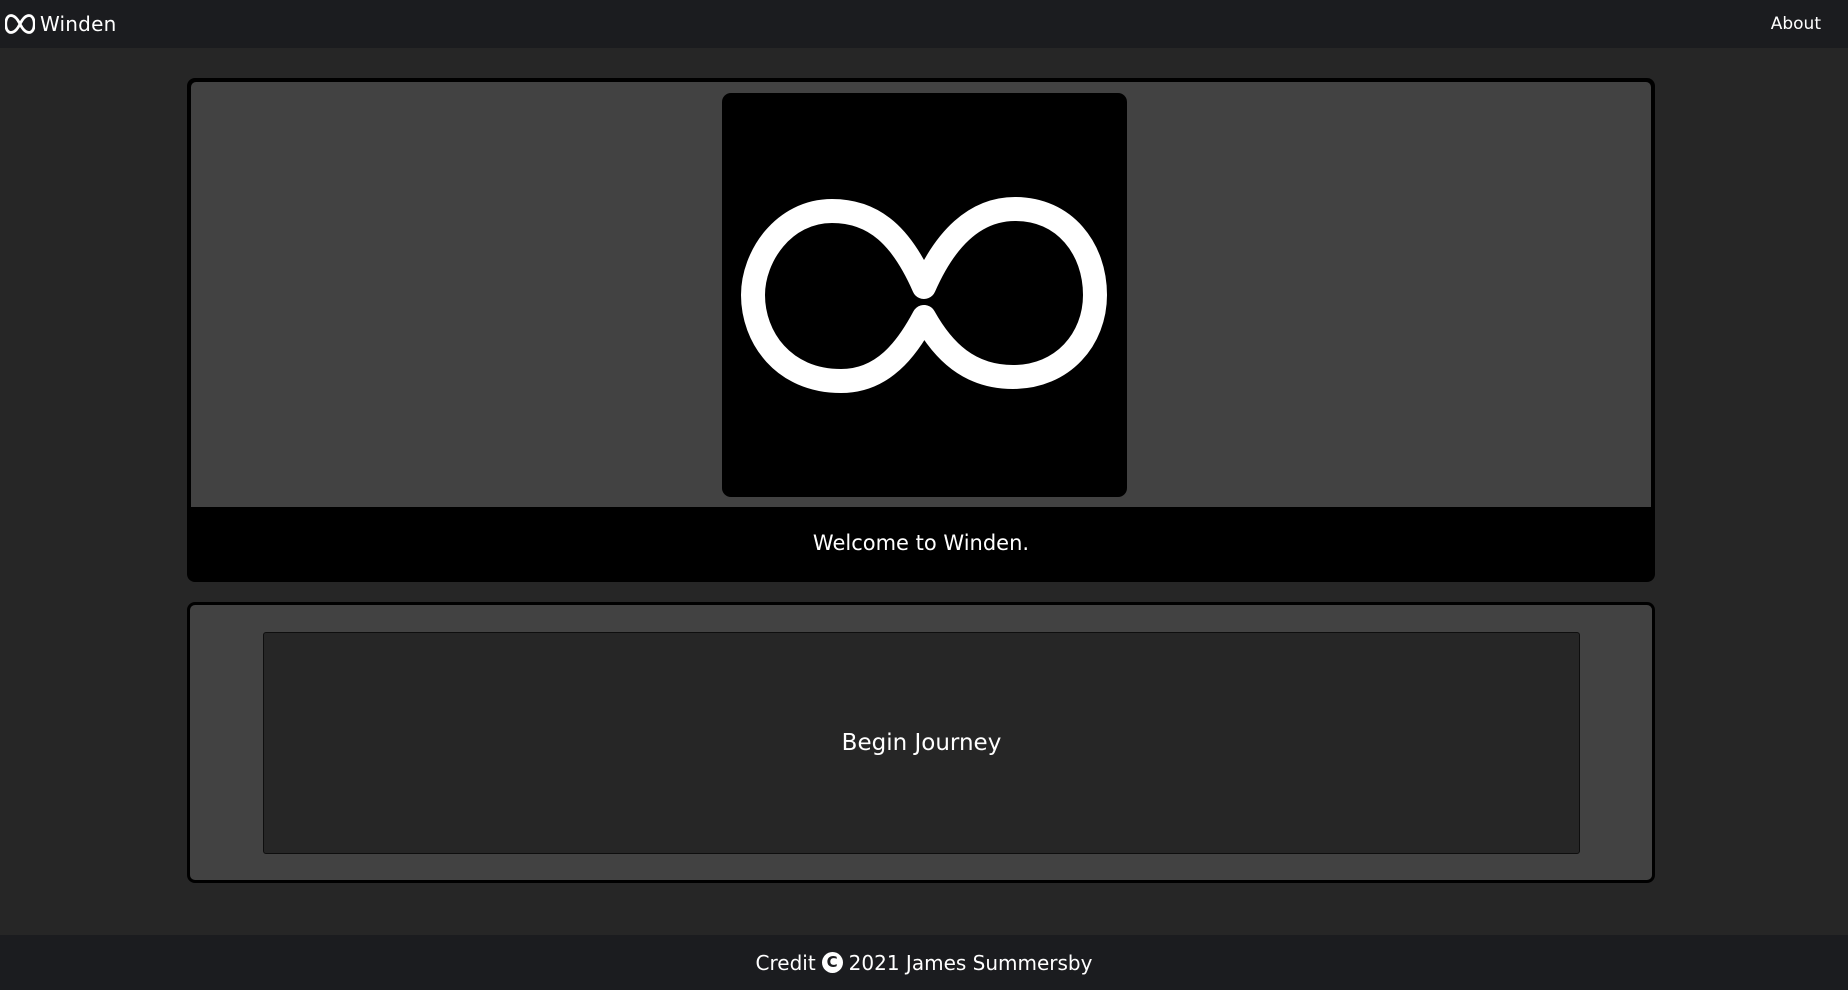  I want to click on brand-link: Winden, so click(60, 24).